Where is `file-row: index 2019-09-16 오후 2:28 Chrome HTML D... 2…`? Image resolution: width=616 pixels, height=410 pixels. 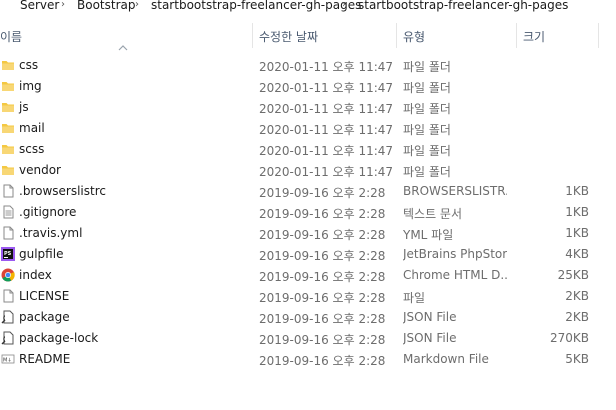 file-row: index 2019-09-16 오후 2:28 Chrome HTML D... 2… is located at coordinates (308, 275).